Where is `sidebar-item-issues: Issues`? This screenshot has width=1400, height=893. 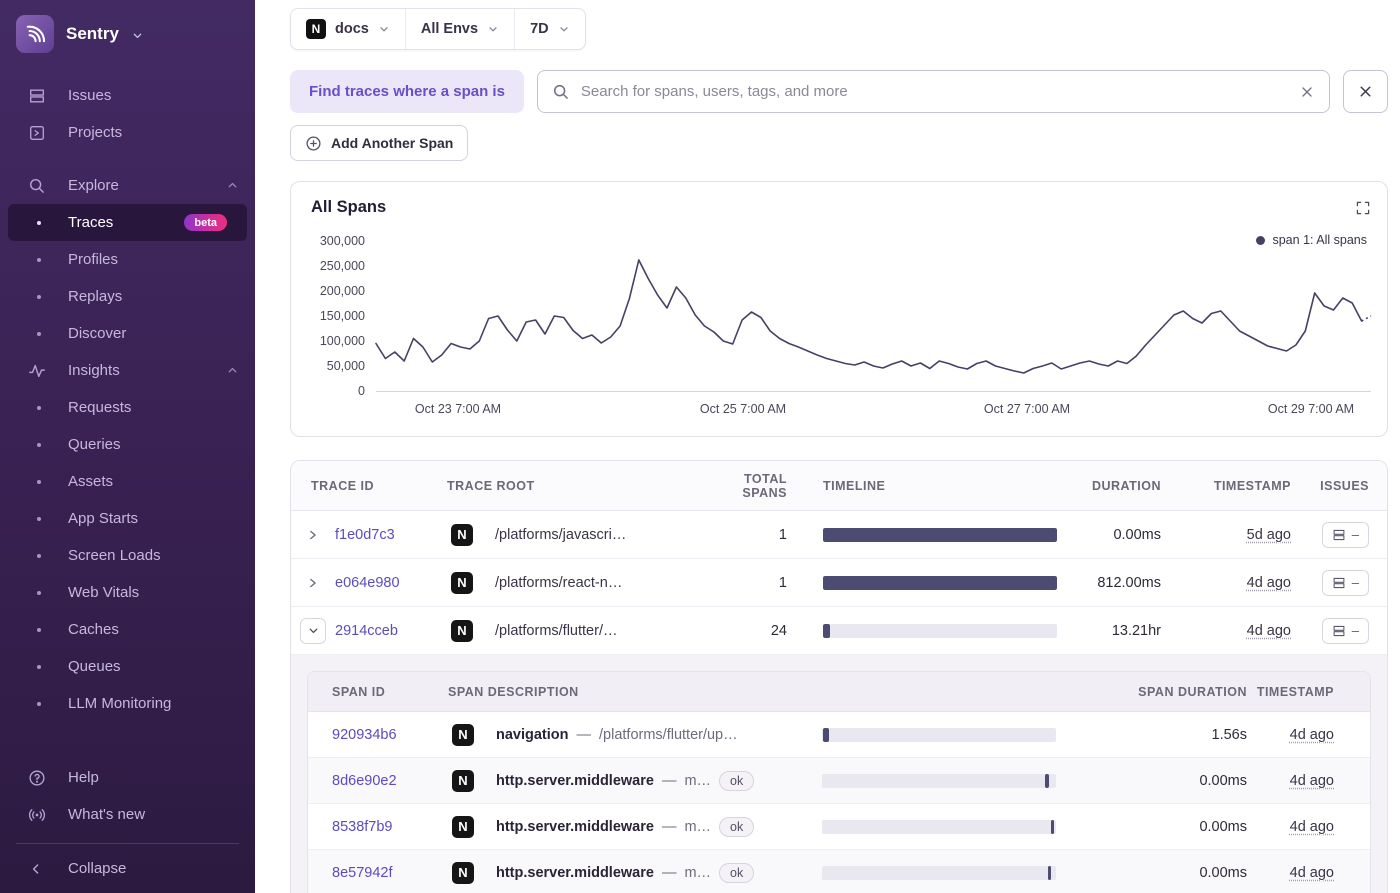 sidebar-item-issues: Issues is located at coordinates (127, 95).